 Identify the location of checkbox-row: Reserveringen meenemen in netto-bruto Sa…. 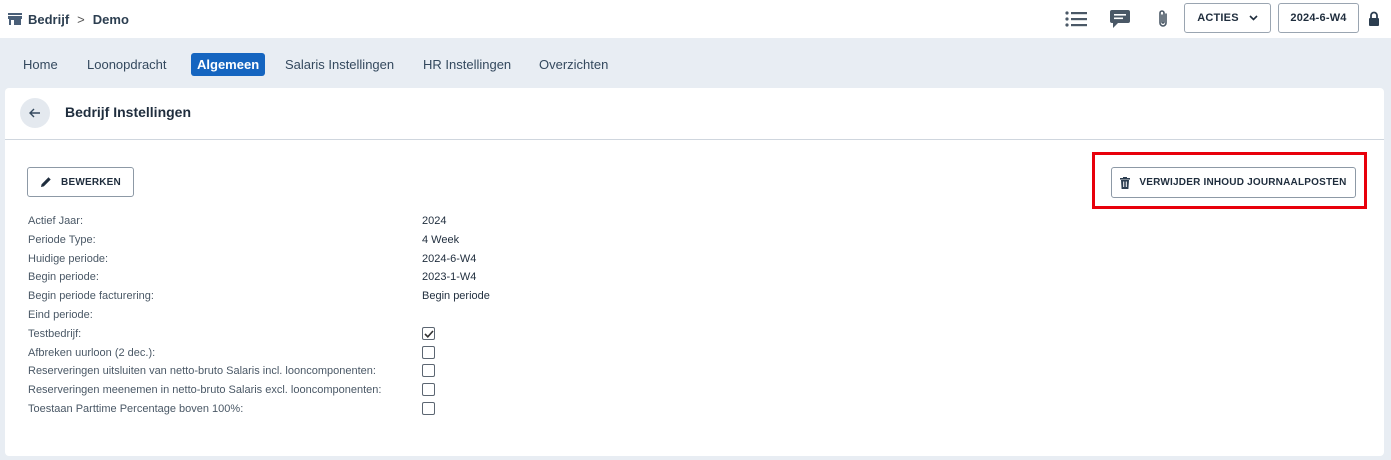
(263, 391).